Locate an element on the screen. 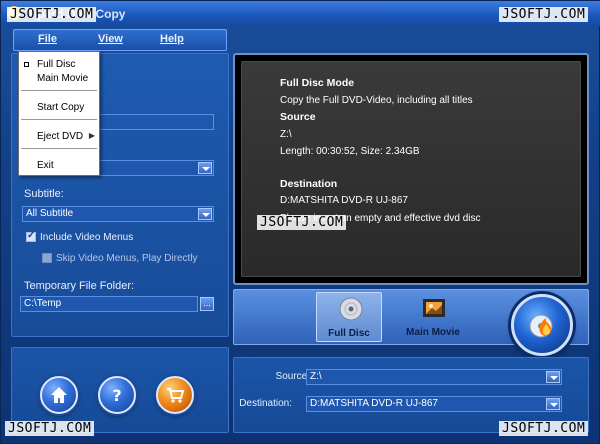 This screenshot has width=600, height=444. source-heading: Source is located at coordinates (298, 117).